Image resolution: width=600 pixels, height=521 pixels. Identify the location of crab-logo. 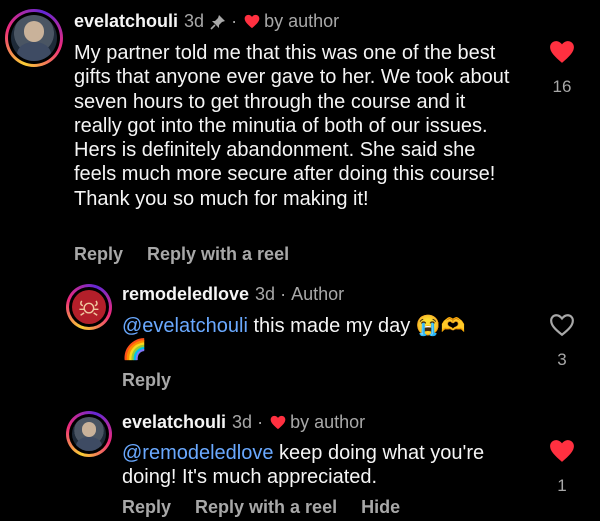
(89, 308).